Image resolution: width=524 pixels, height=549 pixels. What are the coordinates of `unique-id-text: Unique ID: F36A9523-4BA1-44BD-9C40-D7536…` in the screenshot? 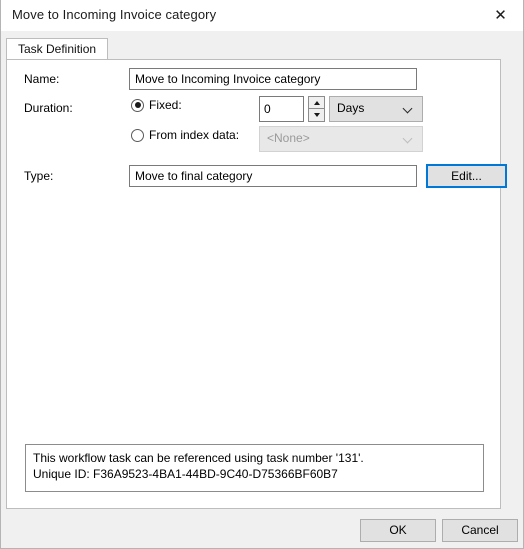 It's located at (185, 474).